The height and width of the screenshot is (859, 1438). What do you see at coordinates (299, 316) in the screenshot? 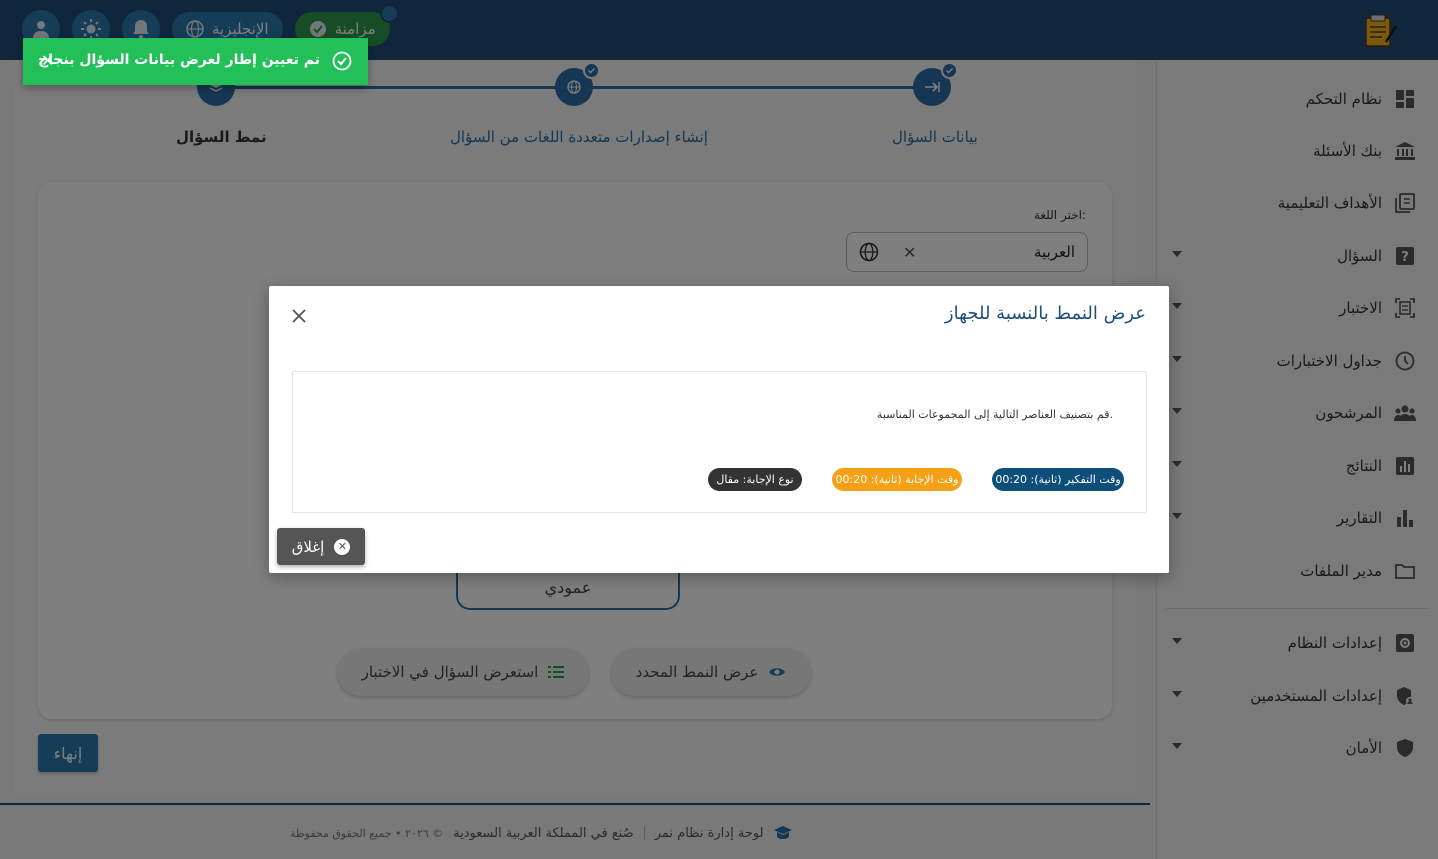
I see `close-icon` at bounding box center [299, 316].